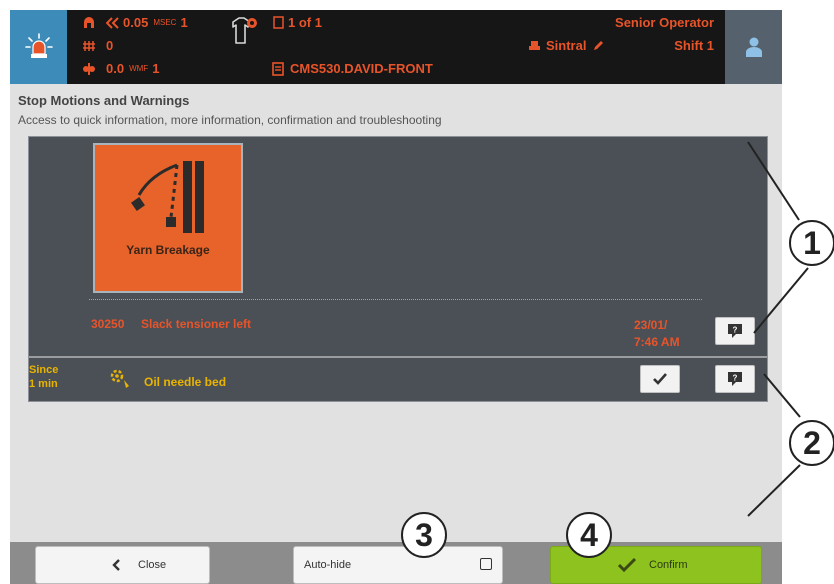 Image resolution: width=834 pixels, height=584 pixels. What do you see at coordinates (651, 325) in the screenshot?
I see `stop-motion-date: 23/01/` at bounding box center [651, 325].